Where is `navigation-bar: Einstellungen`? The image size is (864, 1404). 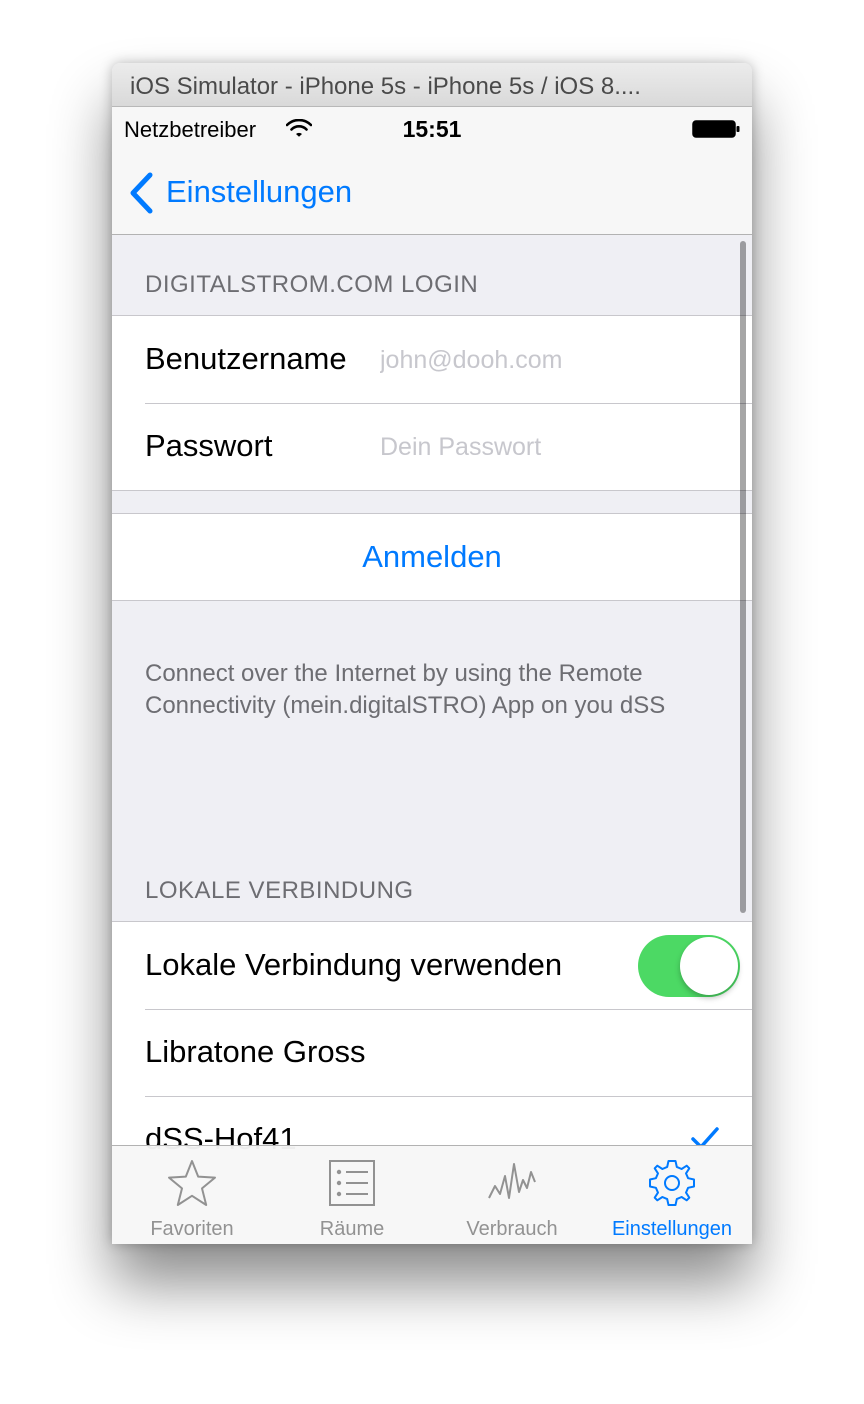
navigation-bar: Einstellungen is located at coordinates (432, 191).